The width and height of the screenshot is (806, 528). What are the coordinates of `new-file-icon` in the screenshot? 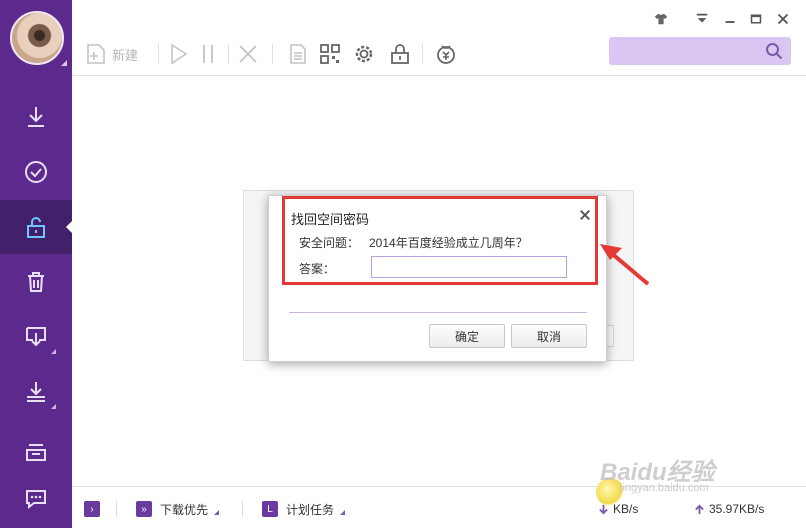 It's located at (96, 54).